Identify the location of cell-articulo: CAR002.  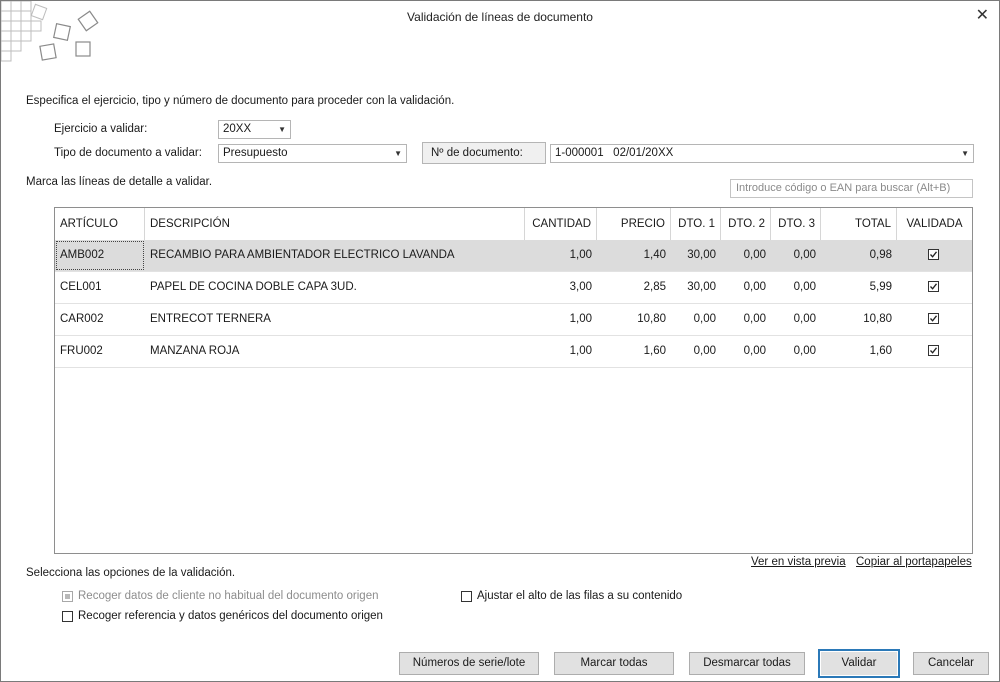
(100, 319).